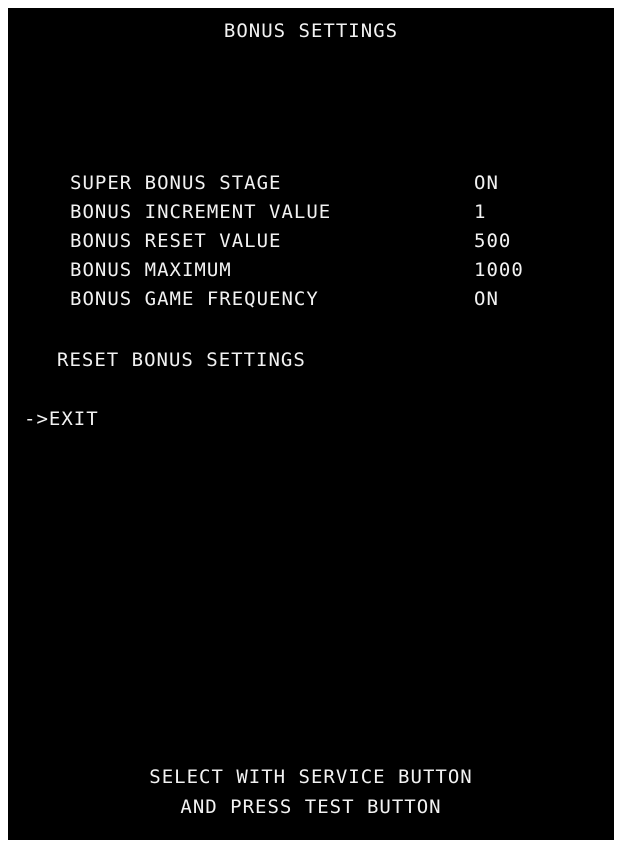  What do you see at coordinates (61, 419) in the screenshot?
I see `exit-item: ->EXIT` at bounding box center [61, 419].